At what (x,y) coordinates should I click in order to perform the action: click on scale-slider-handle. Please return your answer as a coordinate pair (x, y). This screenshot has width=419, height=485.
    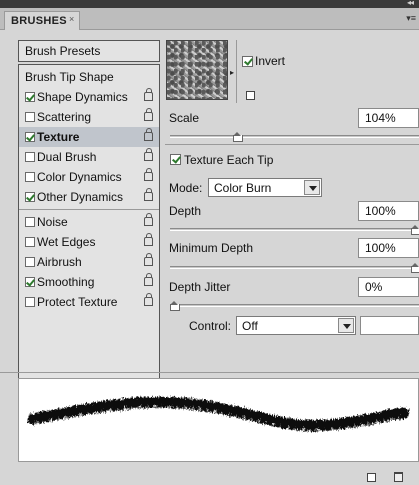
    Looking at the image, I should click on (237, 137).